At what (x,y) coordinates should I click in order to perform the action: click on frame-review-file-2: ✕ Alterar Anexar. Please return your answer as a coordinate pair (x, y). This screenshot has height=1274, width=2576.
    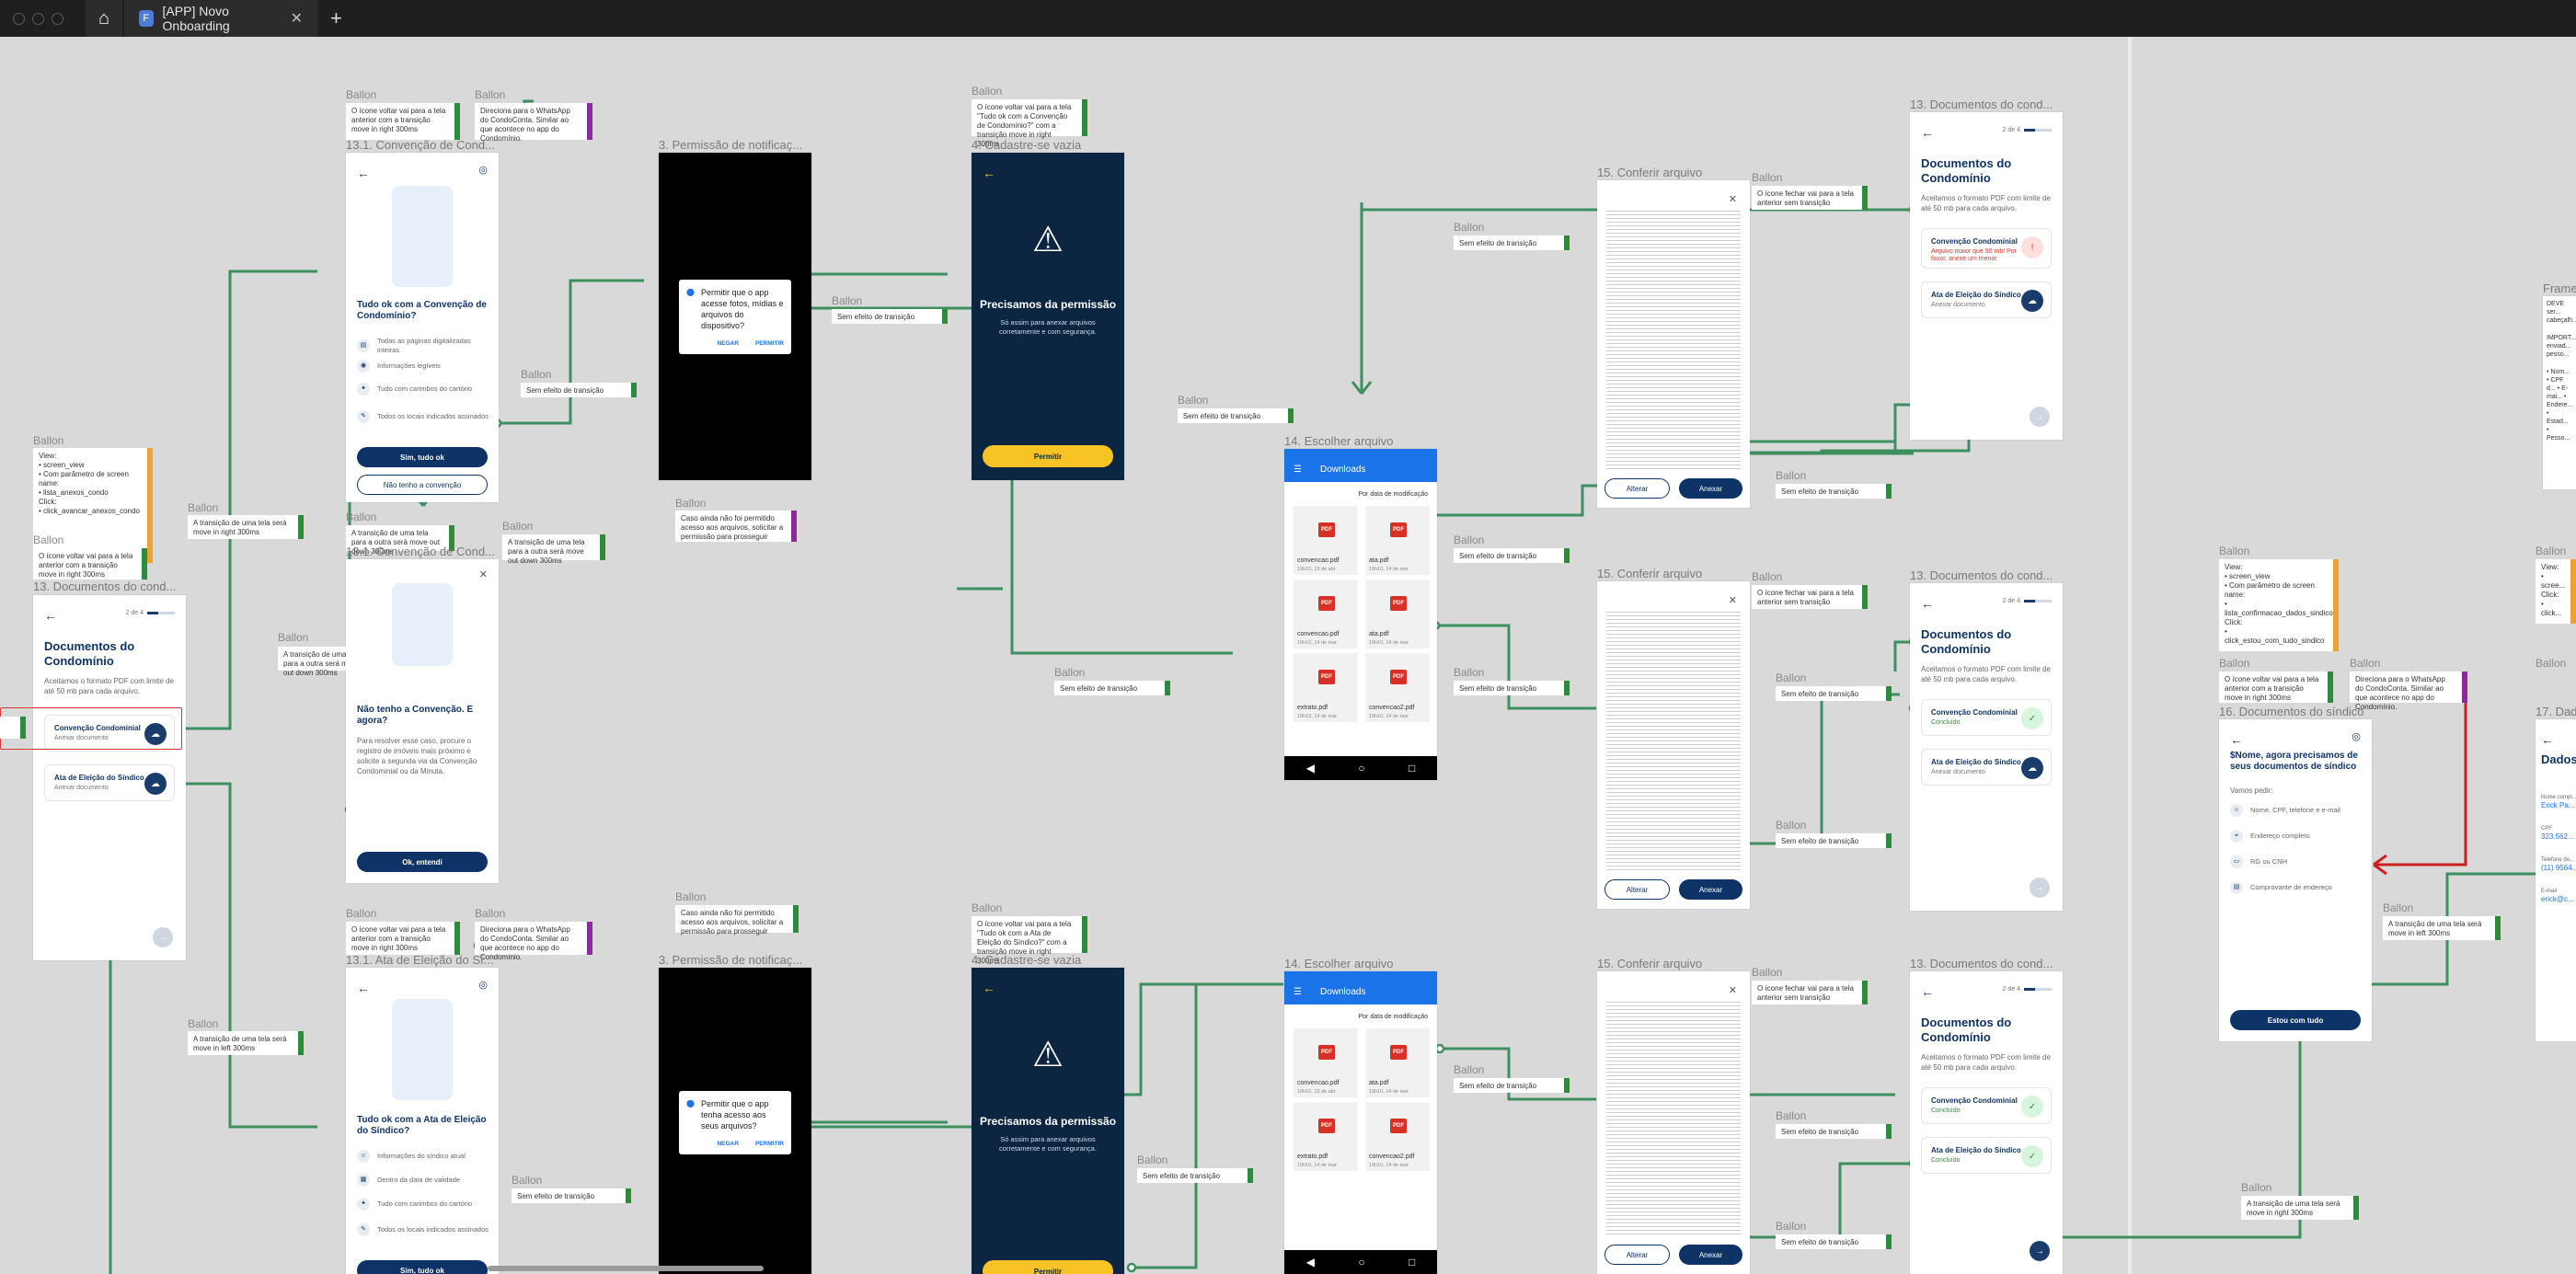
    Looking at the image, I should click on (1673, 745).